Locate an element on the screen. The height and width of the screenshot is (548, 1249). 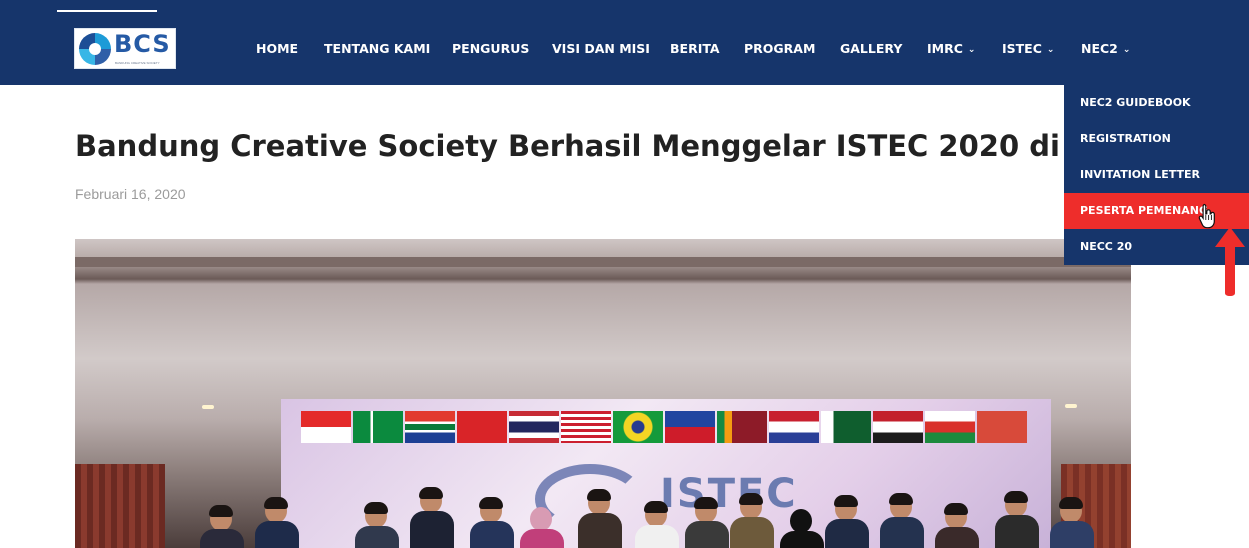
flag-malaysia is located at coordinates (586, 427).